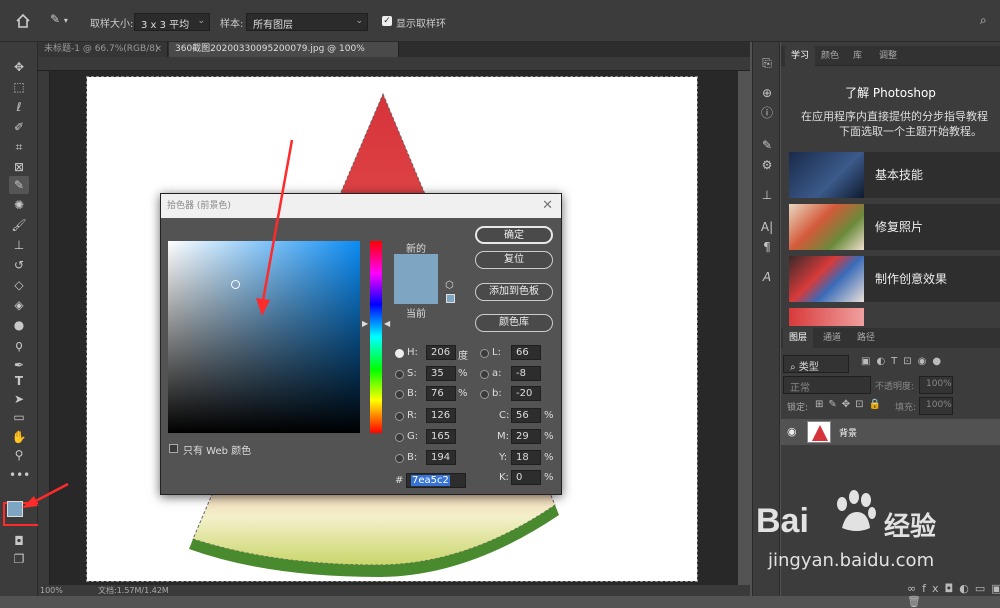  I want to click on cube-warning-icon: ⬡, so click(449, 285).